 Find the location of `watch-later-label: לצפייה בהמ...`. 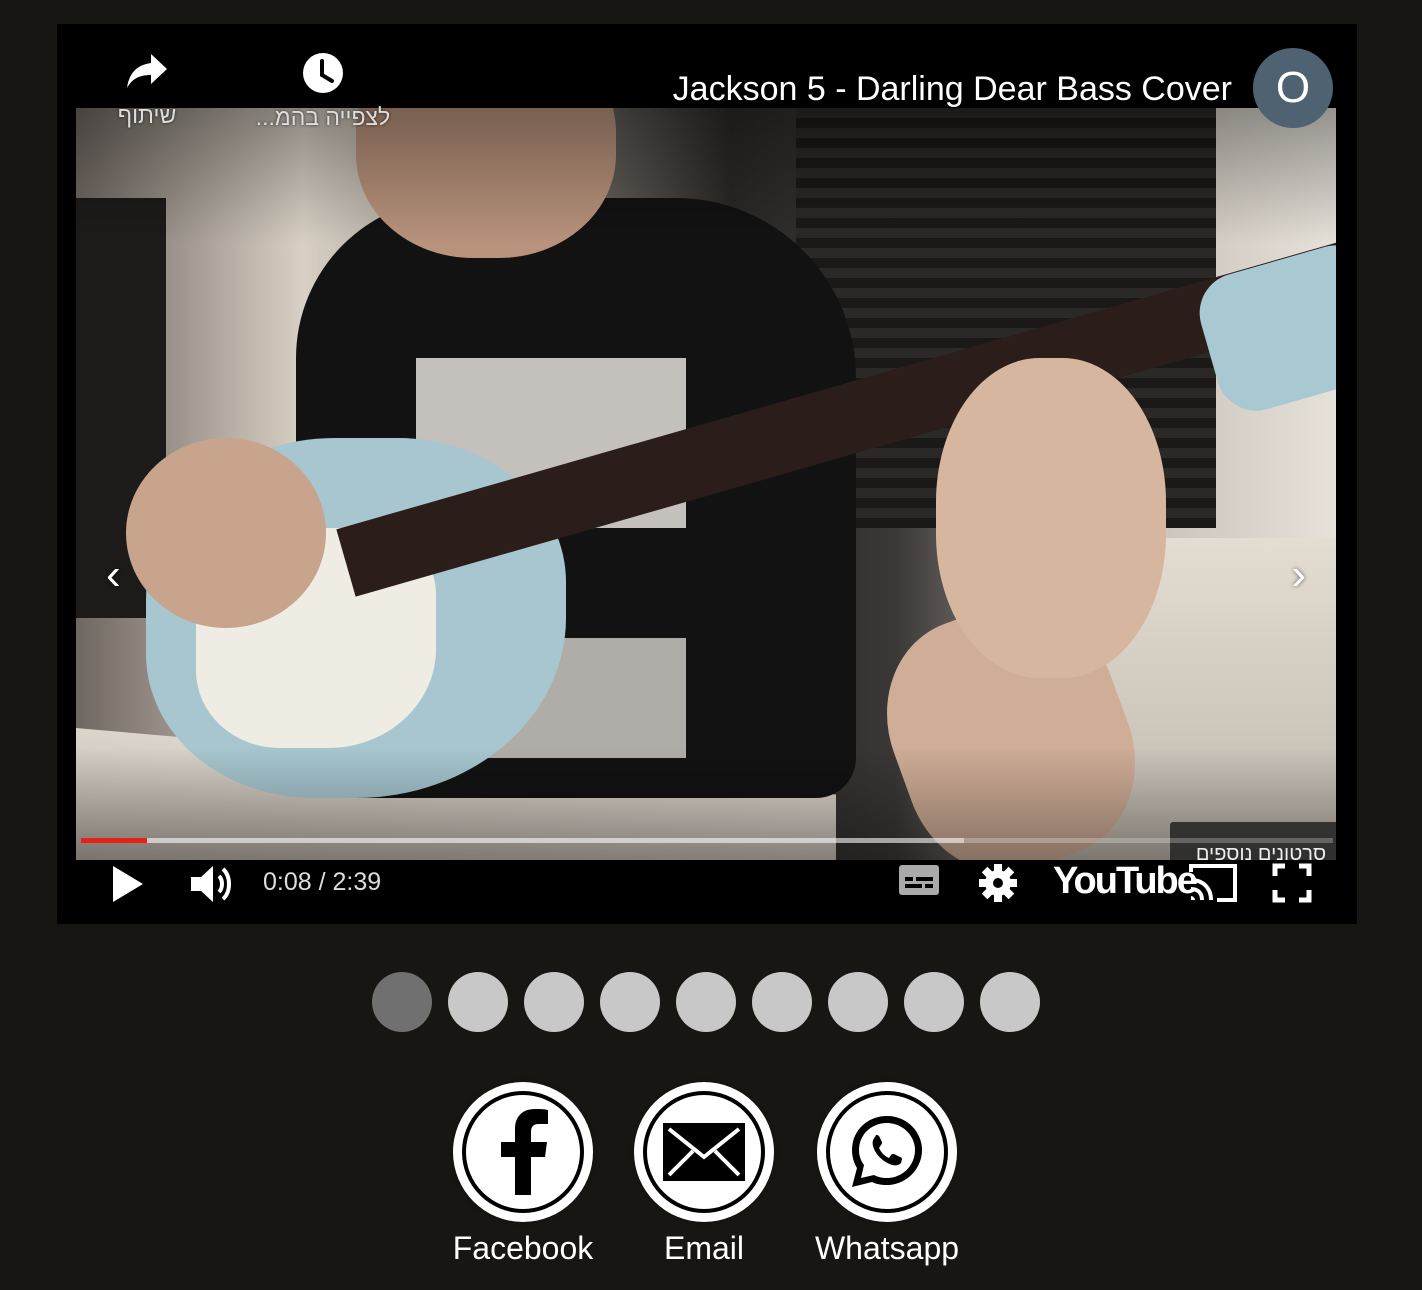

watch-later-label: לצפייה בהמ... is located at coordinates (323, 117).